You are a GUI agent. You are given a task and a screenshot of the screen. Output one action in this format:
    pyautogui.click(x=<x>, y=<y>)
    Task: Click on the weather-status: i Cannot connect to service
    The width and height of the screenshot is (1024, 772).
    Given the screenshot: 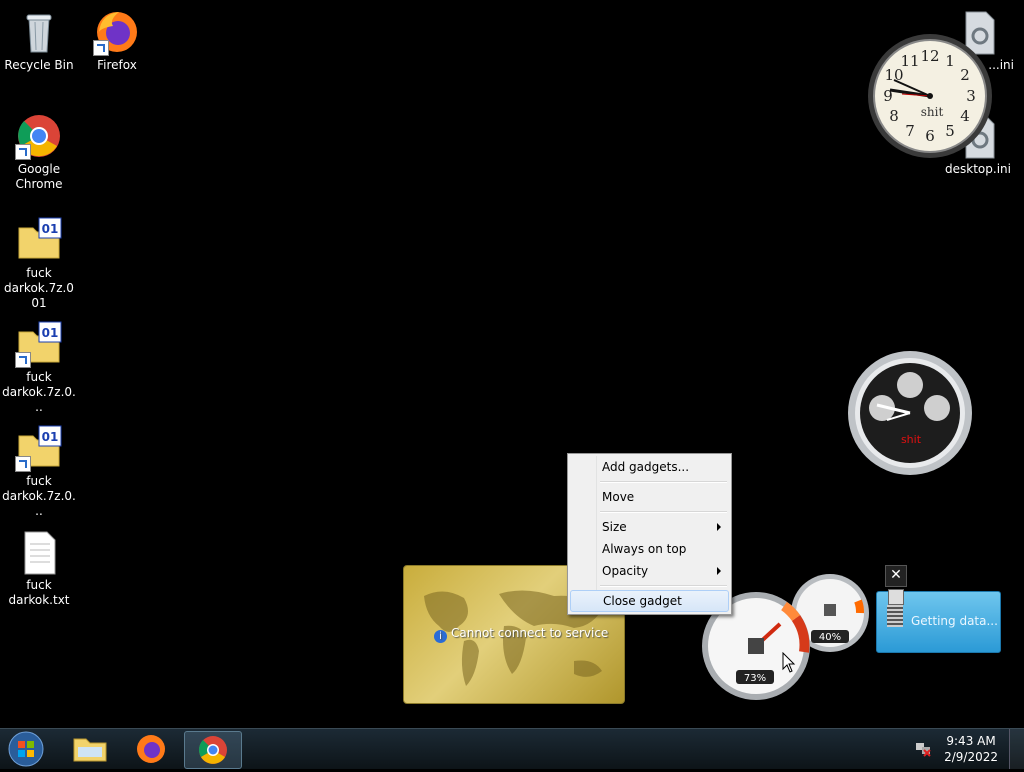 What is the action you would take?
    pyautogui.click(x=521, y=634)
    